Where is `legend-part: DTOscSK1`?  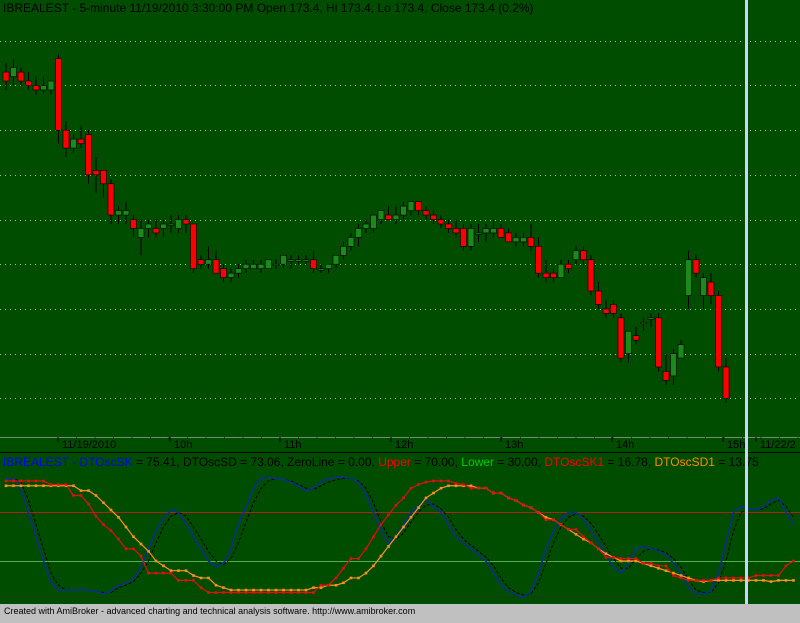 legend-part: DTOscSK1 is located at coordinates (574, 462).